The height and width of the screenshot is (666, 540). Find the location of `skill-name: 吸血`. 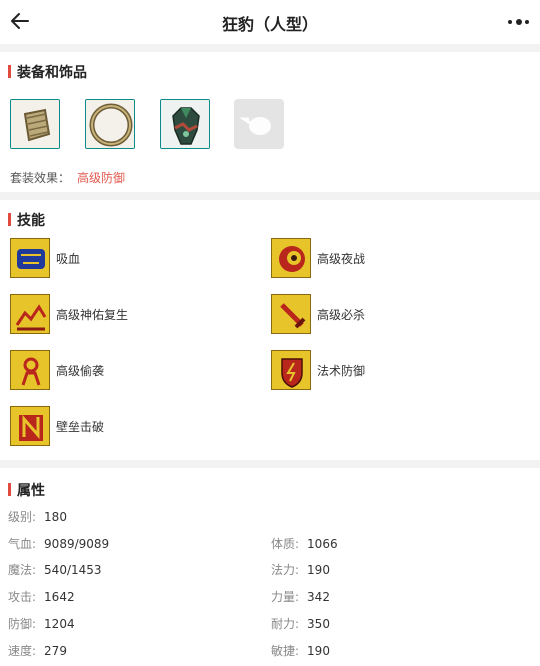

skill-name: 吸血 is located at coordinates (68, 259).